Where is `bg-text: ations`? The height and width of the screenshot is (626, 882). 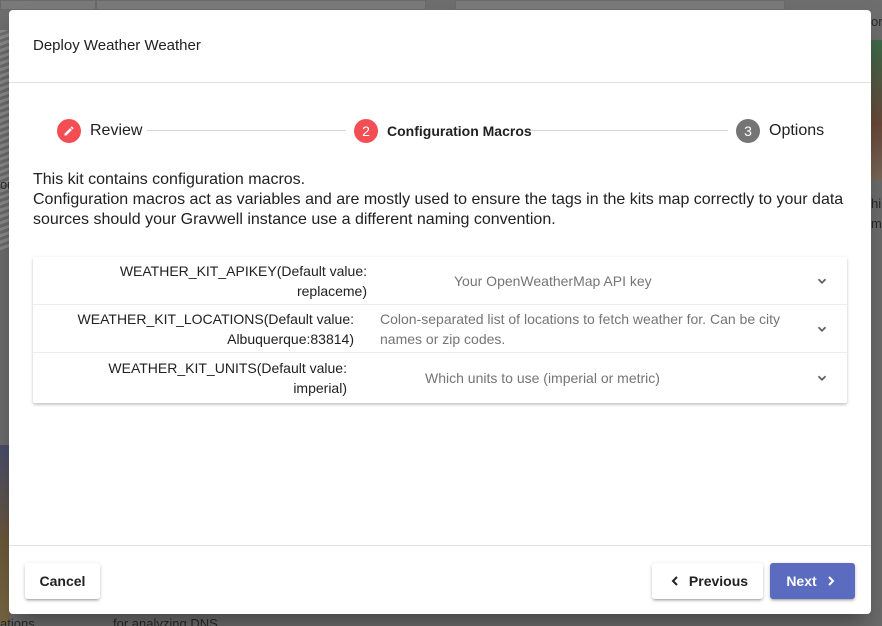
bg-text: ations is located at coordinates (17, 621).